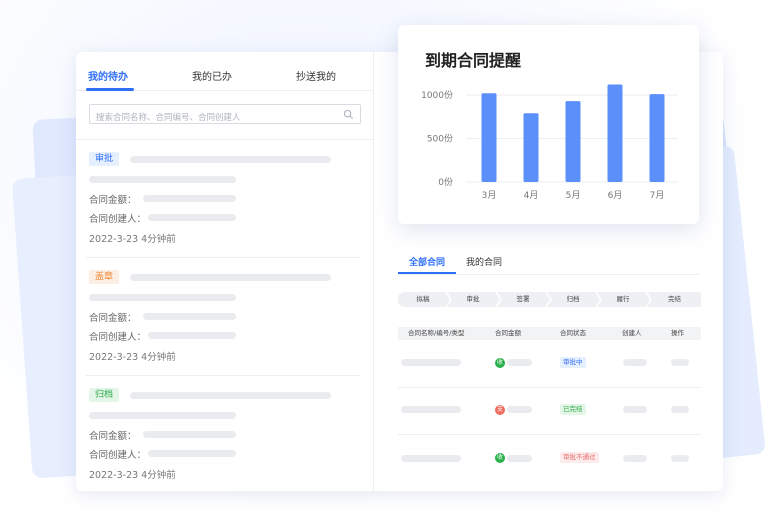  Describe the element at coordinates (473, 299) in the screenshot. I see `step-approve: 审批` at that location.